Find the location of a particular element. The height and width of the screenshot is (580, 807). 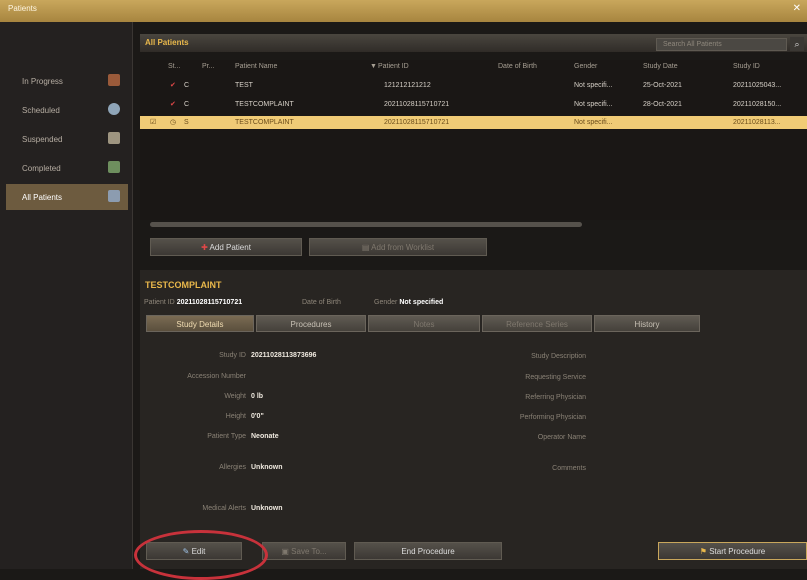

clock-icon: ◷ is located at coordinates (173, 122).